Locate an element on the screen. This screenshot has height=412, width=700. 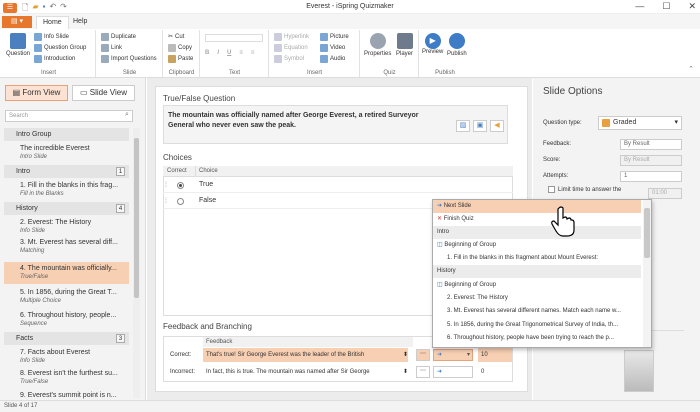
slide-list-scrollbar is located at coordinates (136, 263).